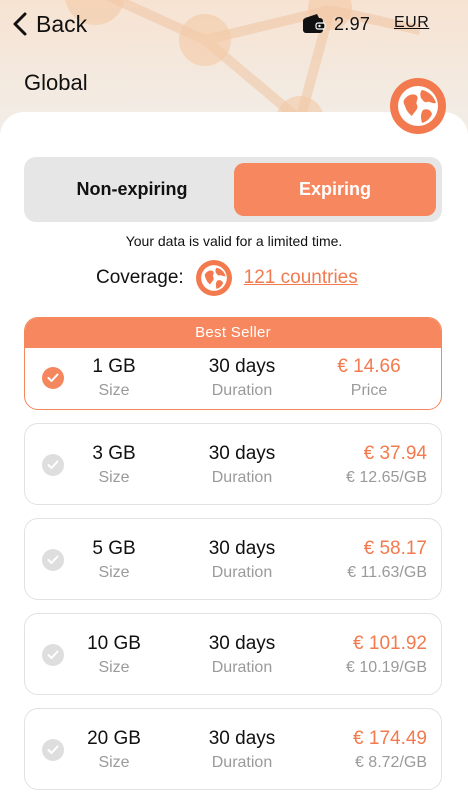 Image resolution: width=468 pixels, height=800 pixels. I want to click on best-seller-badge: Best Seller, so click(233, 333).